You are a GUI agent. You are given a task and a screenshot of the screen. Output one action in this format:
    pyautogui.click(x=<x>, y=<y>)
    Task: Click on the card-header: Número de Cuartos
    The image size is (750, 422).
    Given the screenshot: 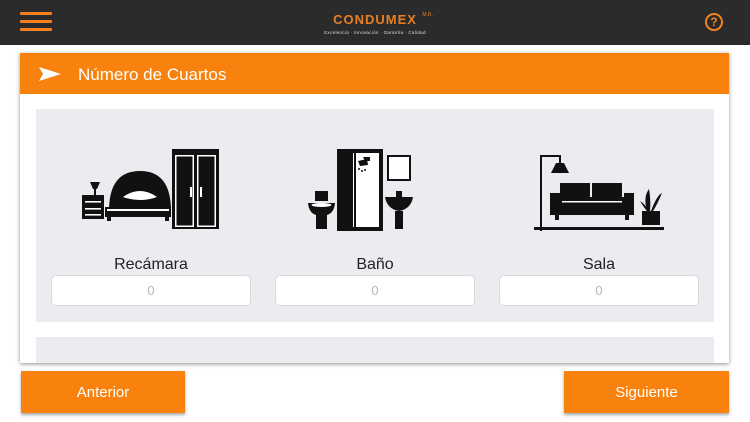 What is the action you would take?
    pyautogui.click(x=374, y=73)
    